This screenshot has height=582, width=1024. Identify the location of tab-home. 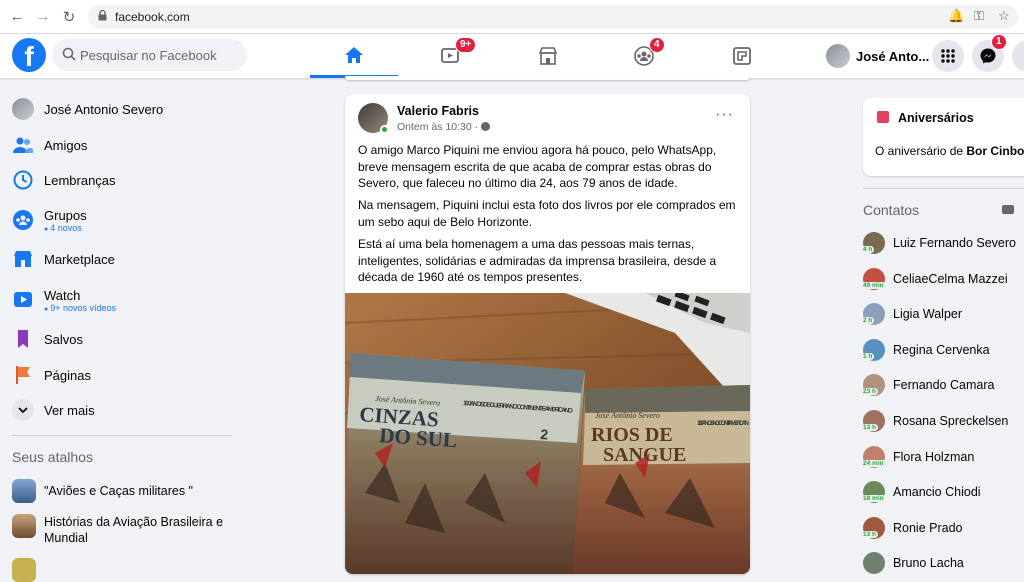
(354, 56).